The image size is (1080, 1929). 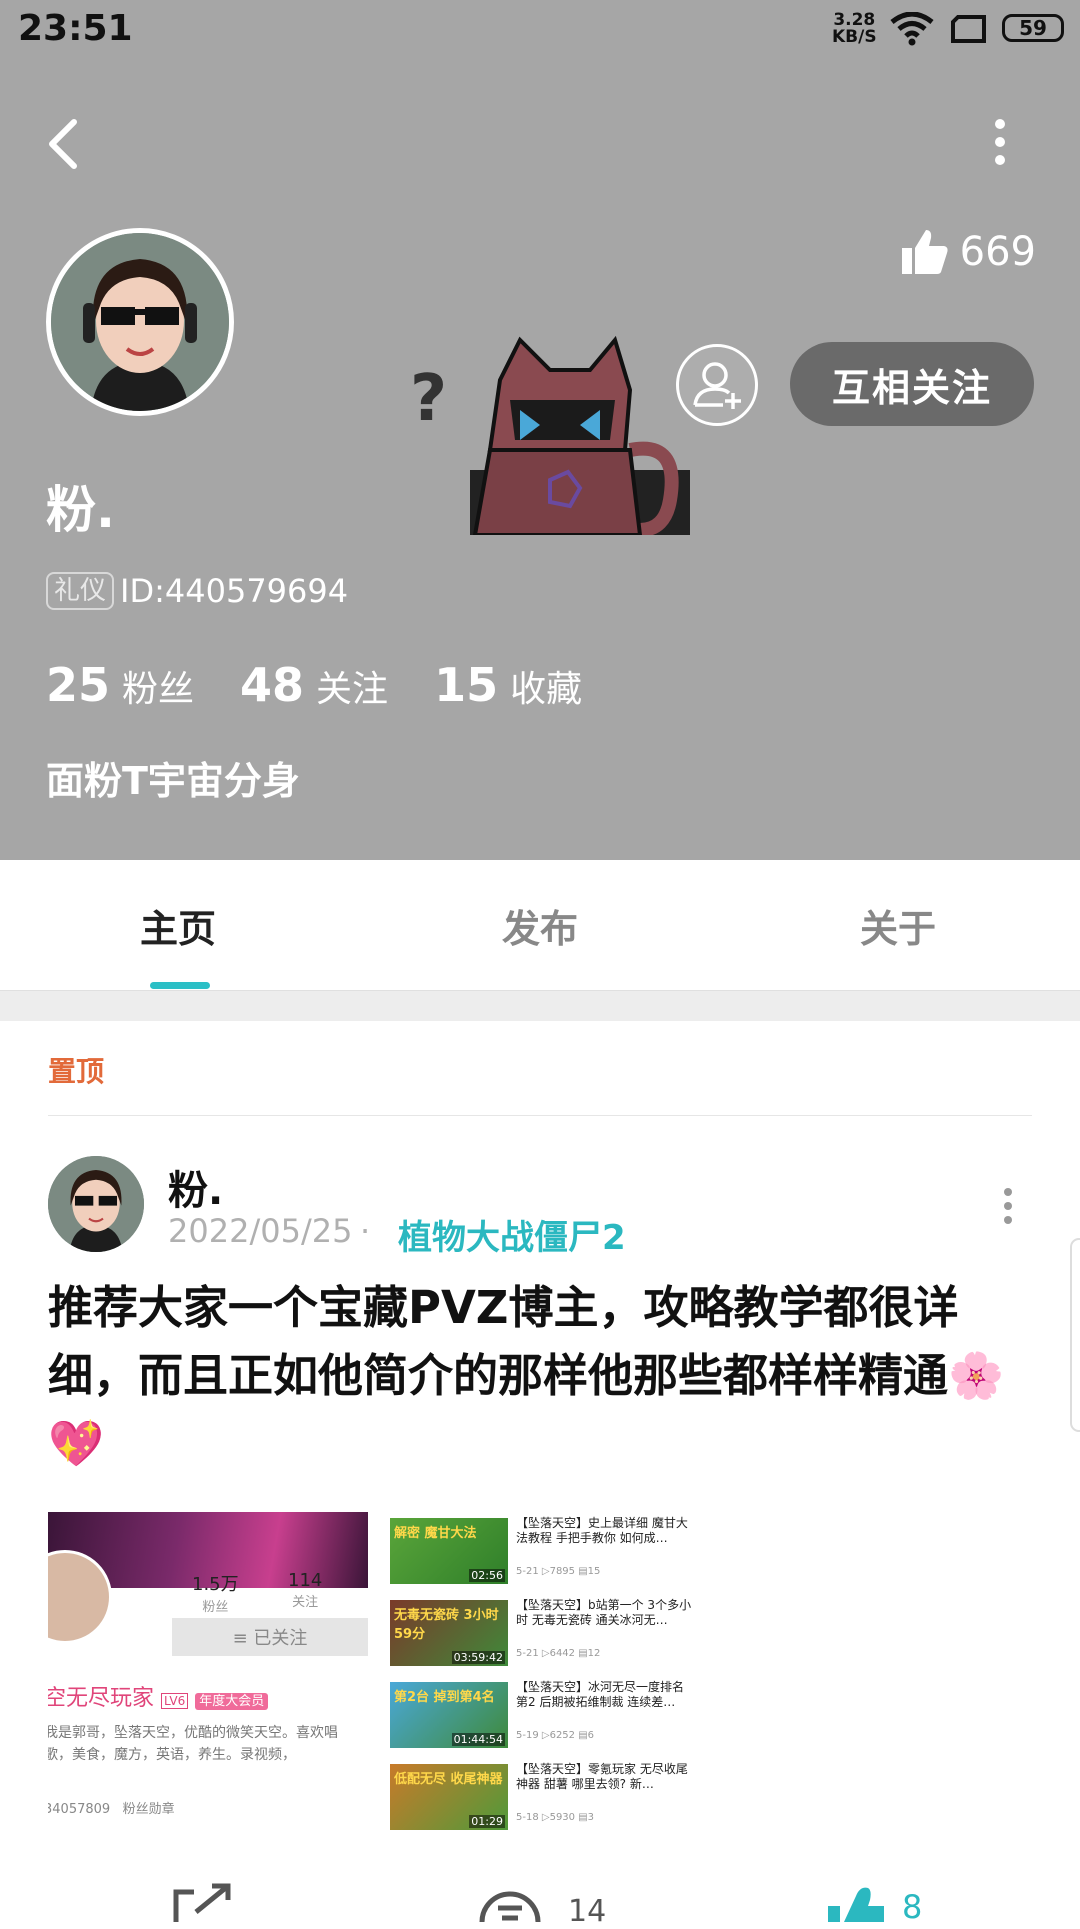 I want to click on add-follow-button, so click(x=717, y=385).